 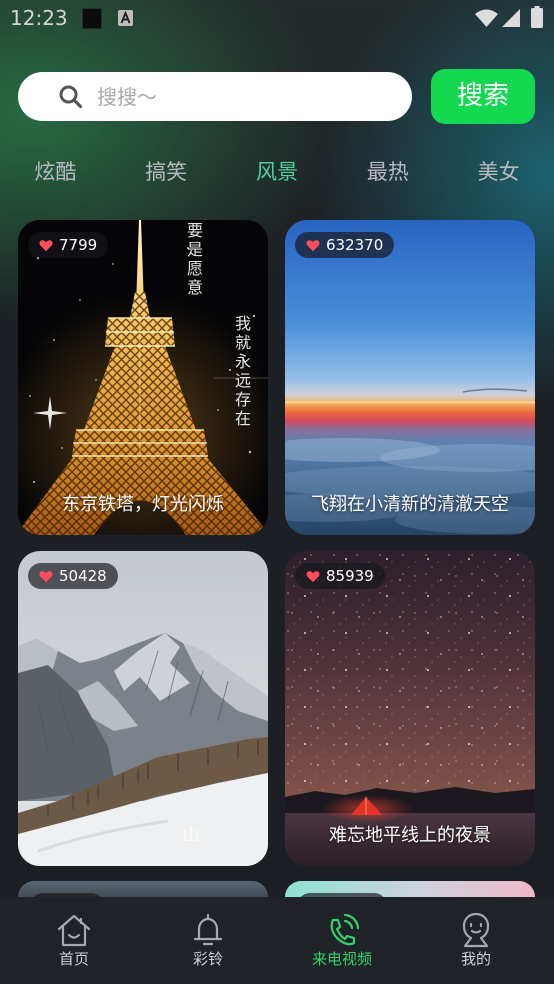 I want to click on card-caption: 飞翔在小清新的清澈天空, so click(x=410, y=504).